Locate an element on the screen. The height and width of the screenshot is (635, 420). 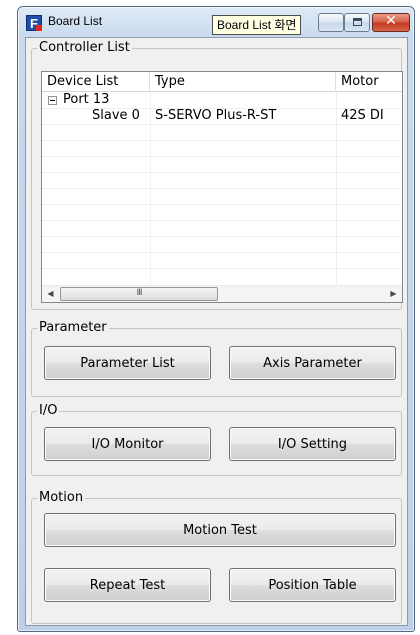
motion-group-label: Motion is located at coordinates (61, 498).